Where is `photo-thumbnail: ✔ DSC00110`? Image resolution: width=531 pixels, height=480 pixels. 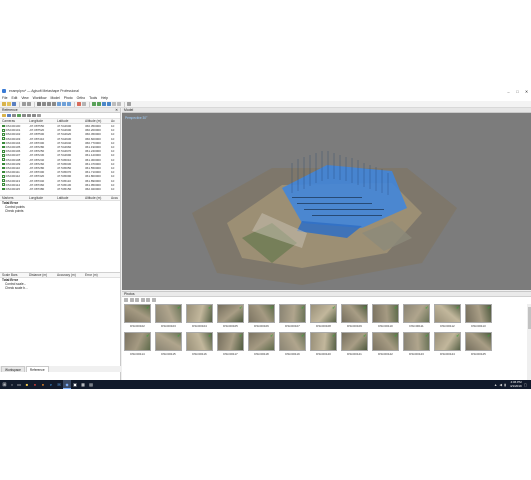 photo-thumbnail: ✔ DSC00110 is located at coordinates (385, 316).